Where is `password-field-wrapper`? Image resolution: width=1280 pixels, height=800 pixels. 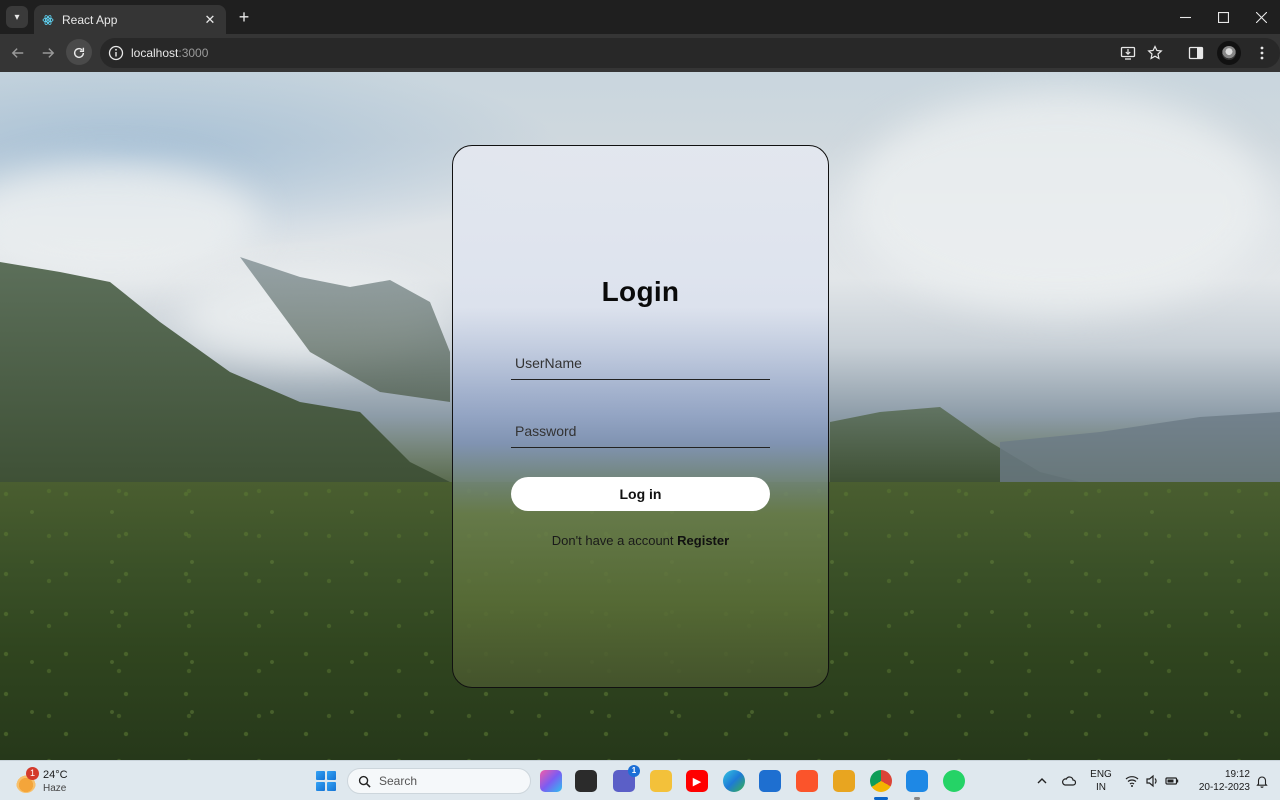
password-field-wrapper is located at coordinates (640, 431).